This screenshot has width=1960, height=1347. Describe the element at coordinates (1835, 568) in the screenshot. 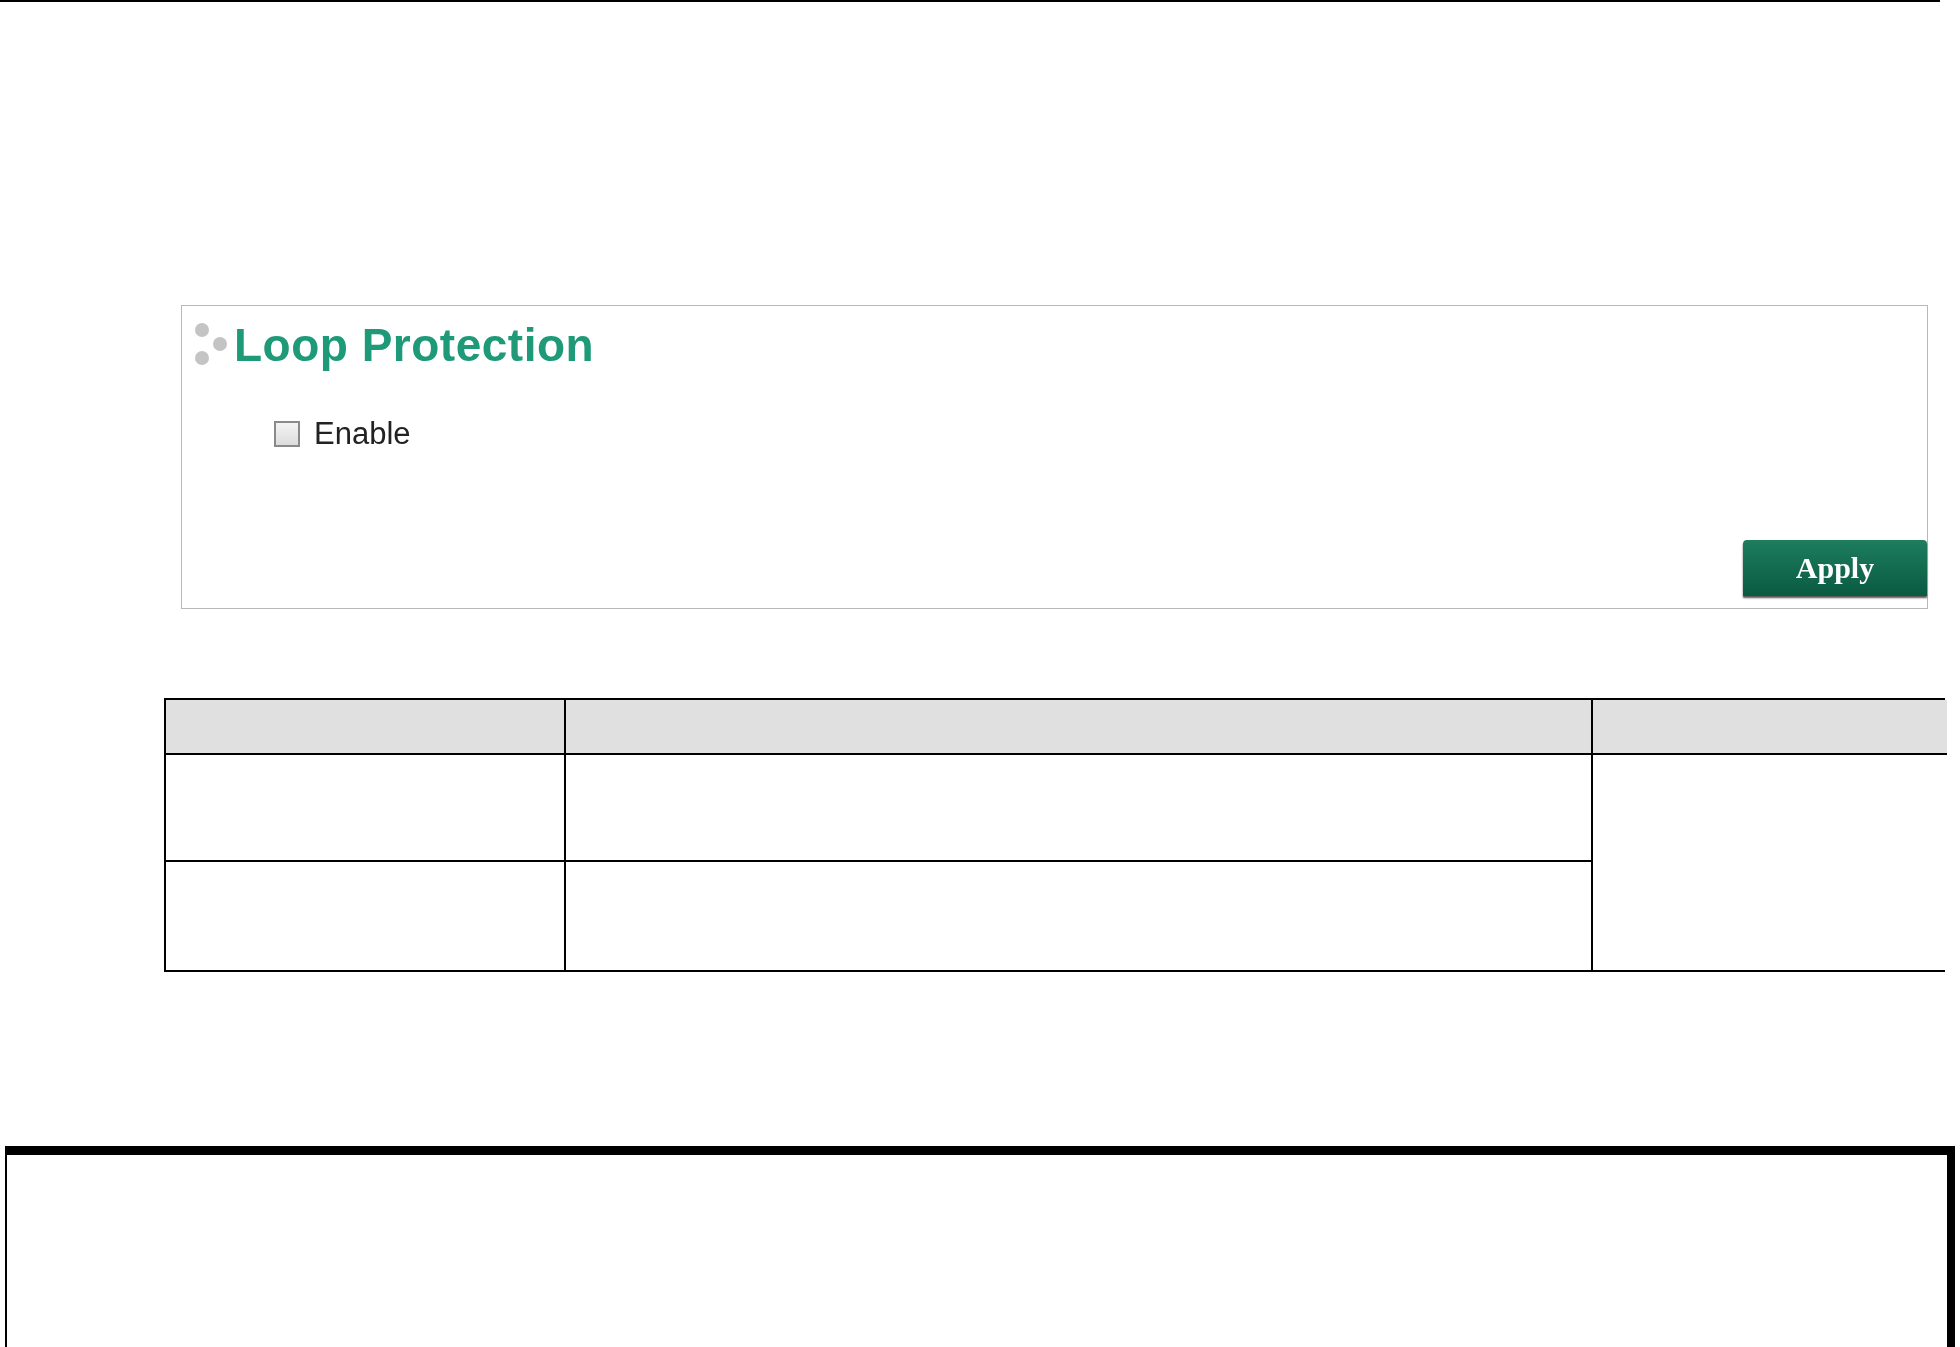

I see `apply-button: Apply` at that location.